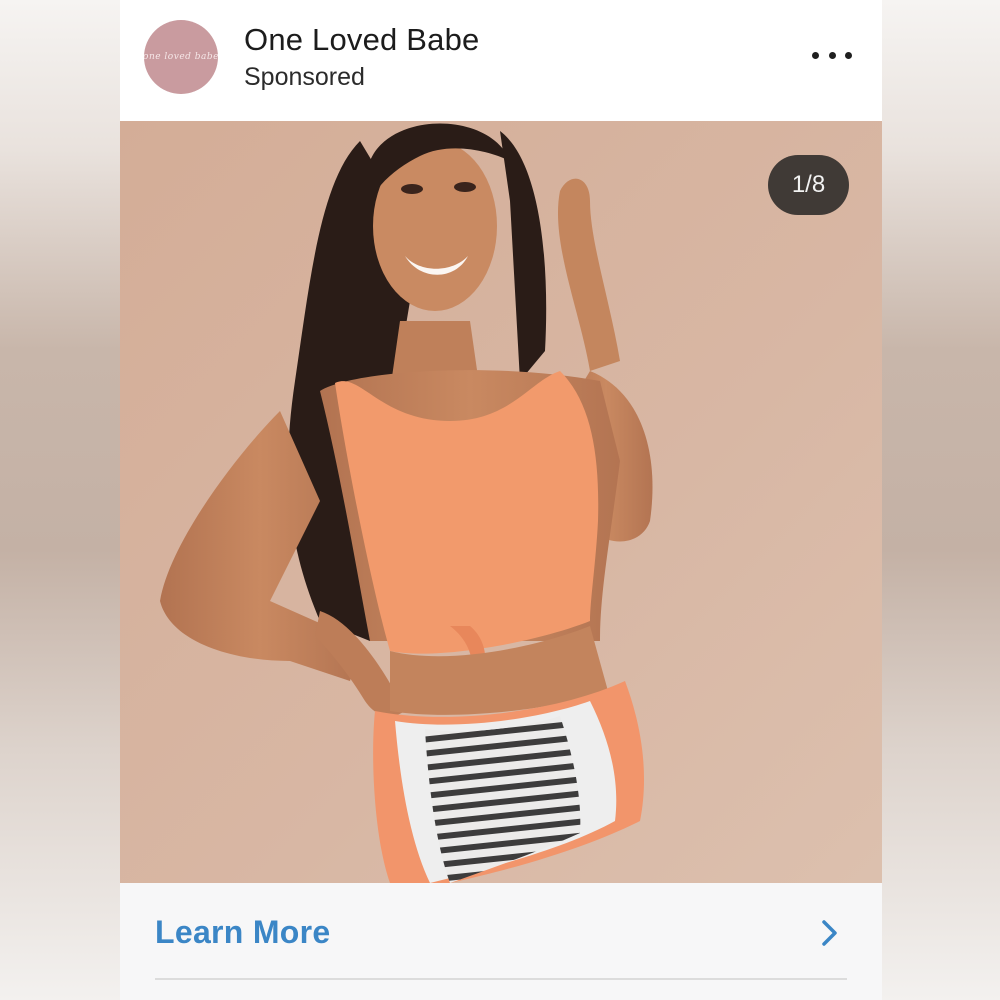  I want to click on more-horizontal-icon, so click(815, 55).